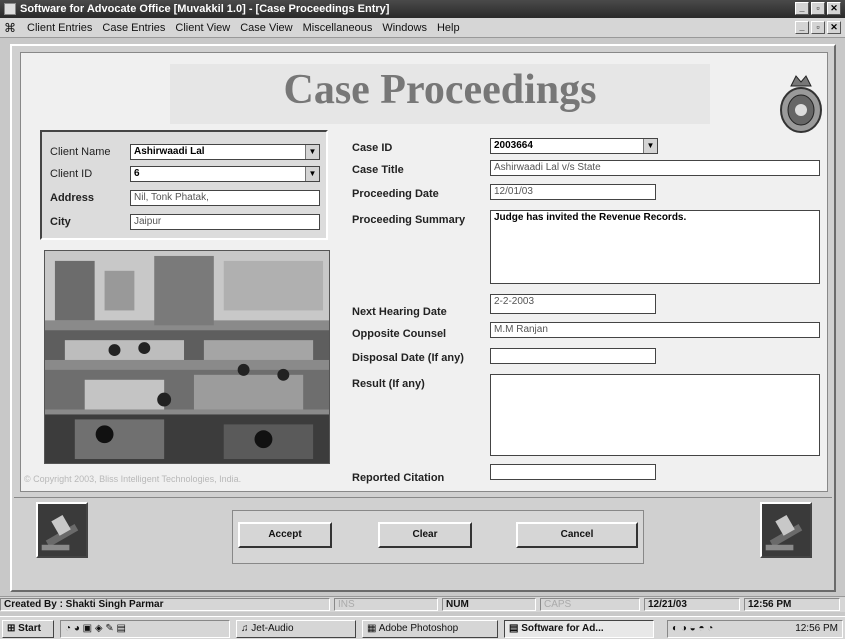 The image size is (845, 639). What do you see at coordinates (72, 198) in the screenshot?
I see `address-label: Address` at bounding box center [72, 198].